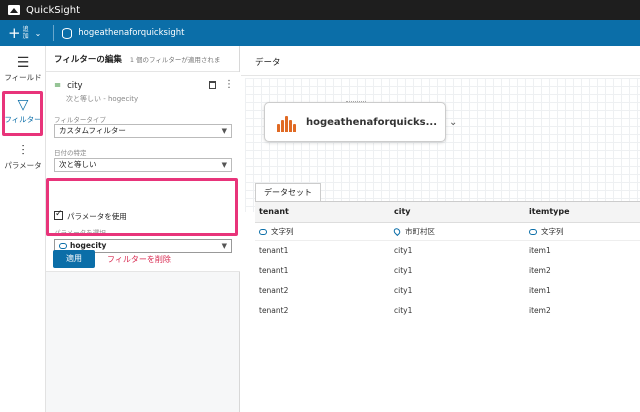 The height and width of the screenshot is (412, 640). Describe the element at coordinates (63, 246) in the screenshot. I see `parameter-icon` at that location.